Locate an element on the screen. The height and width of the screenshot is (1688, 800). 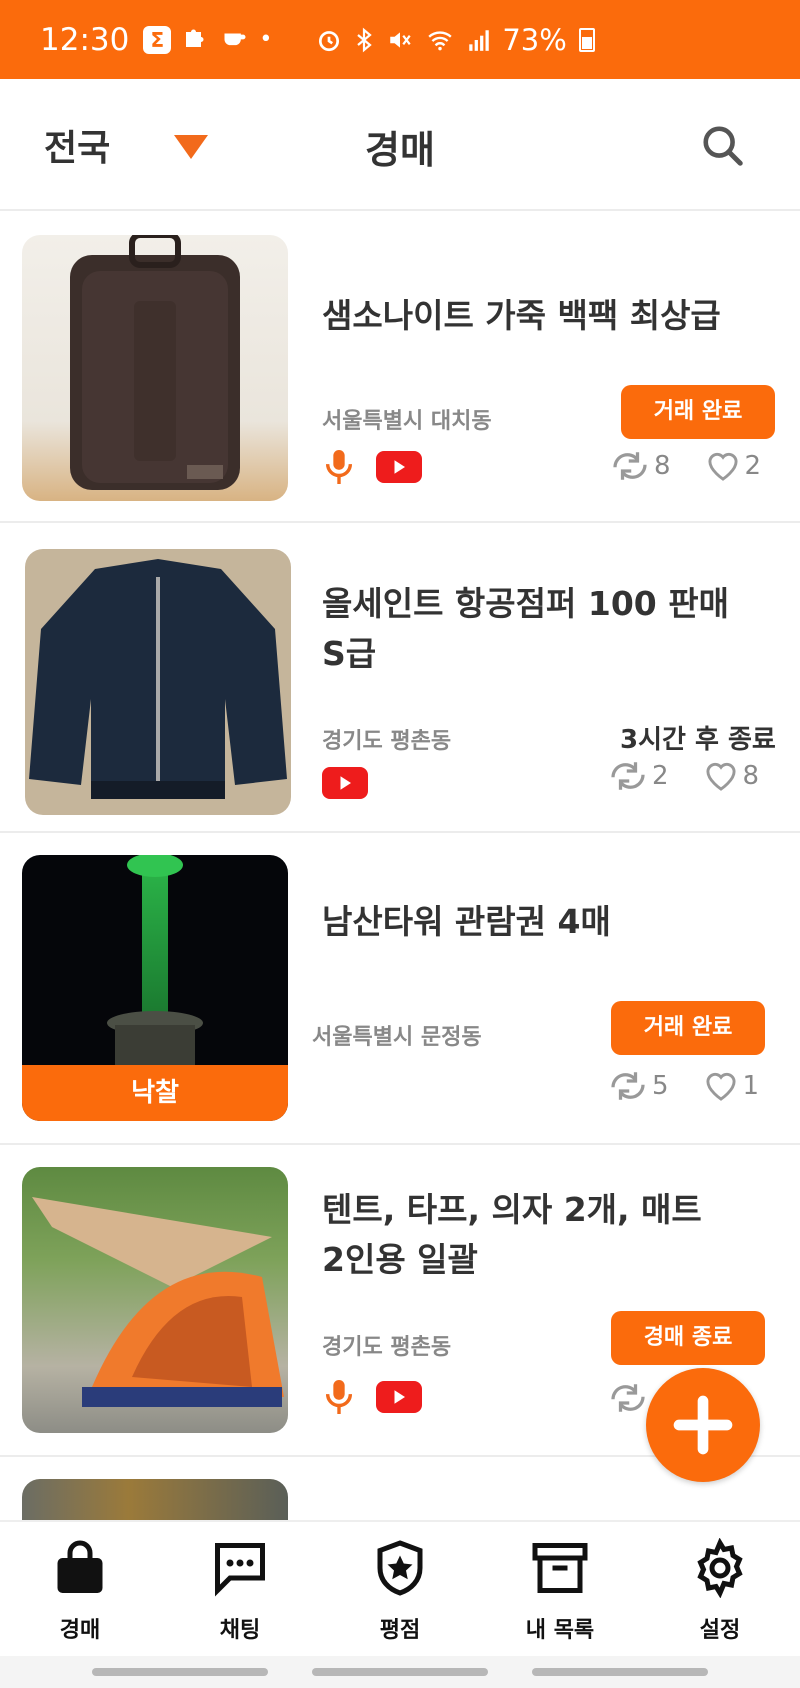
item-stats: 2 8 is located at coordinates (683, 776).